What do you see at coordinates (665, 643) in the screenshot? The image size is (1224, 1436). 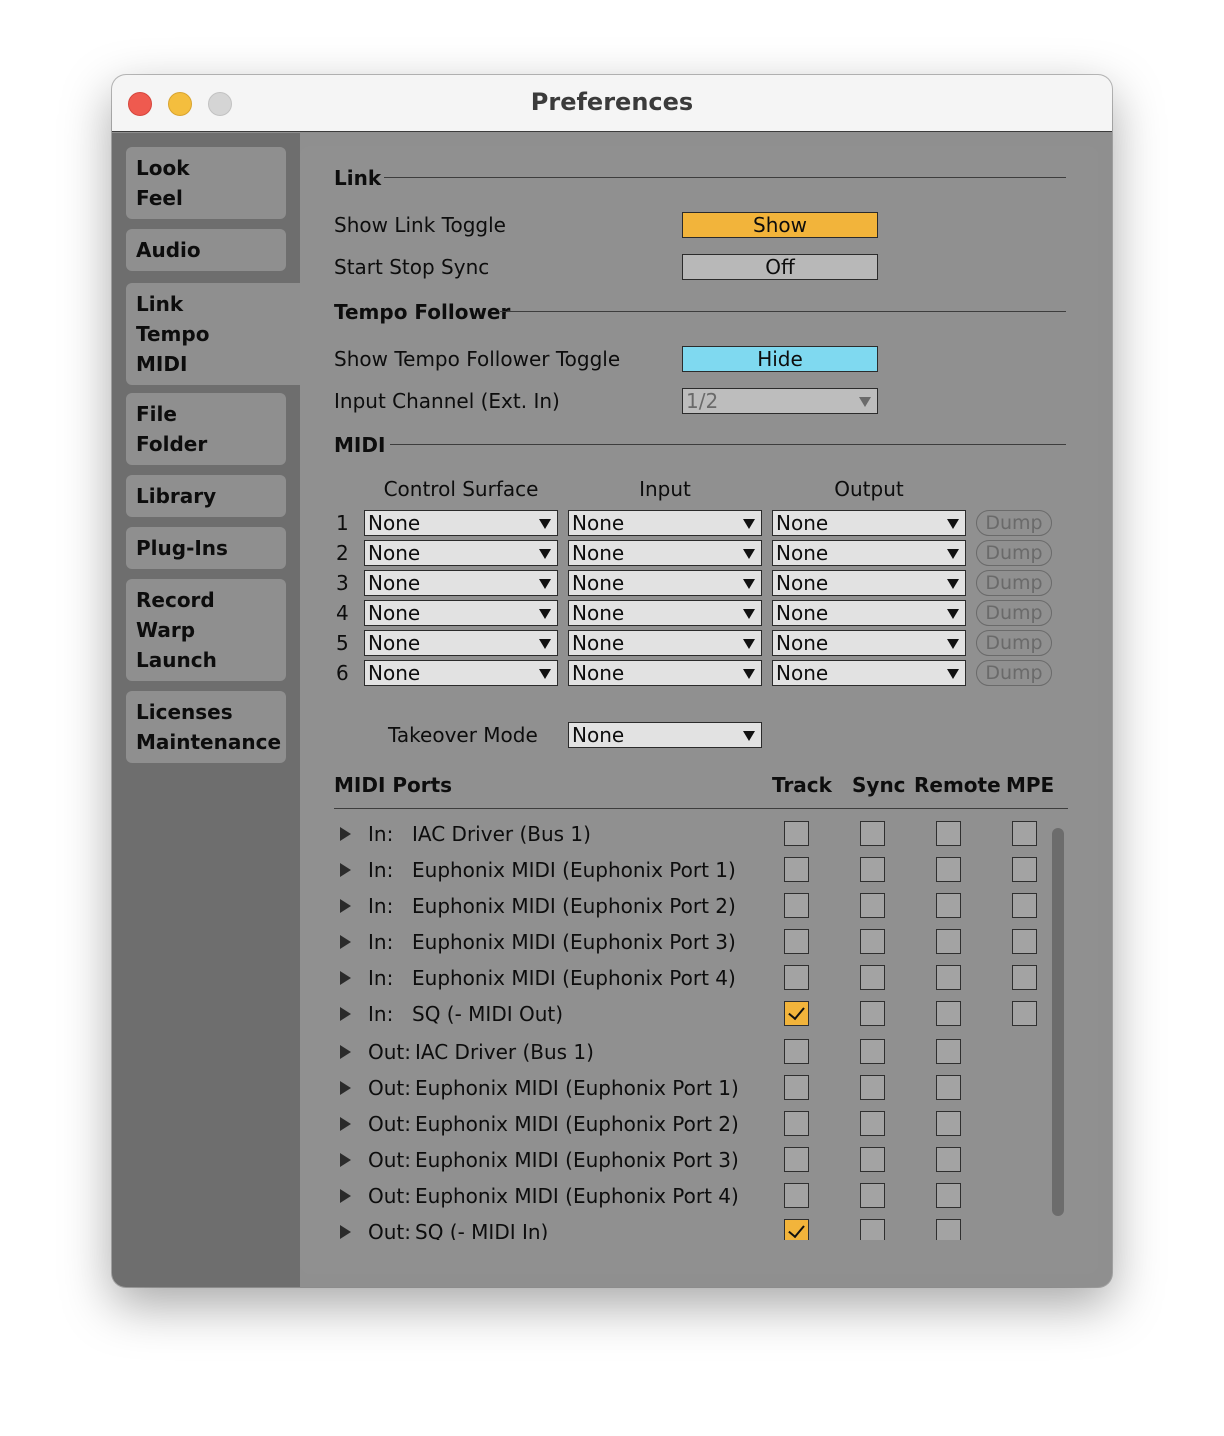 I see `input-dropdown-5: None` at bounding box center [665, 643].